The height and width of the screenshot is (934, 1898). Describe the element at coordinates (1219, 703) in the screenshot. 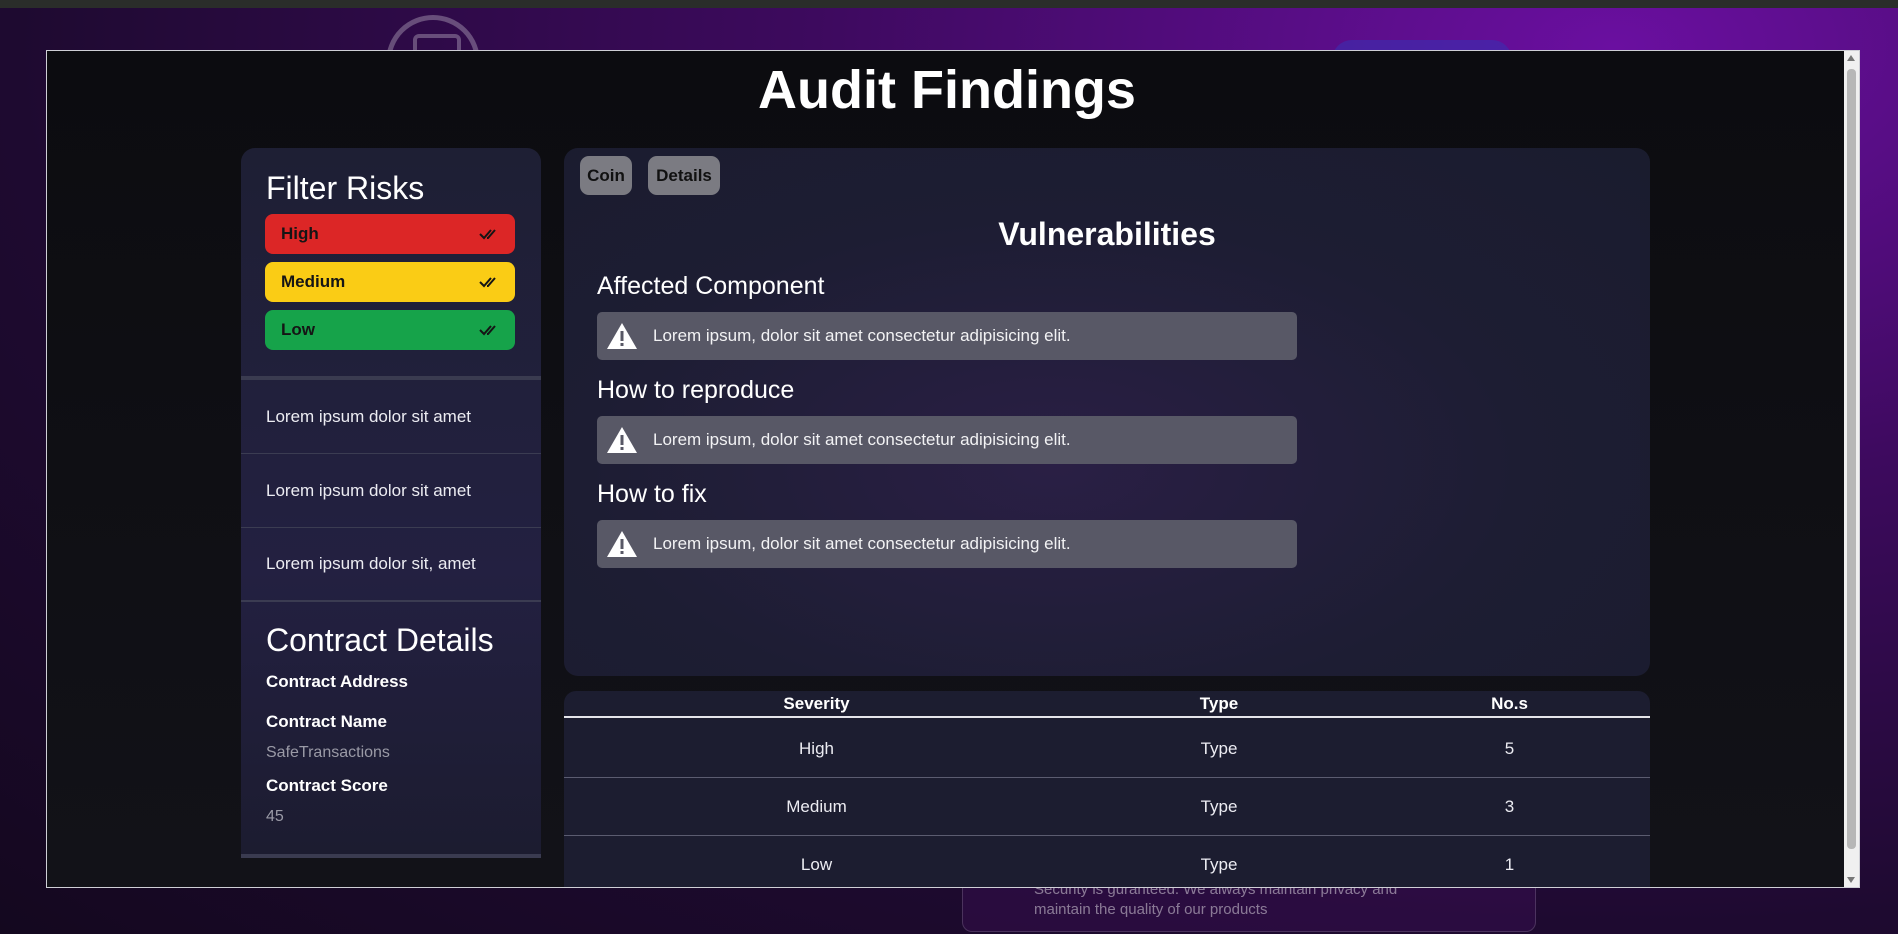

I see `header-type: Type` at that location.